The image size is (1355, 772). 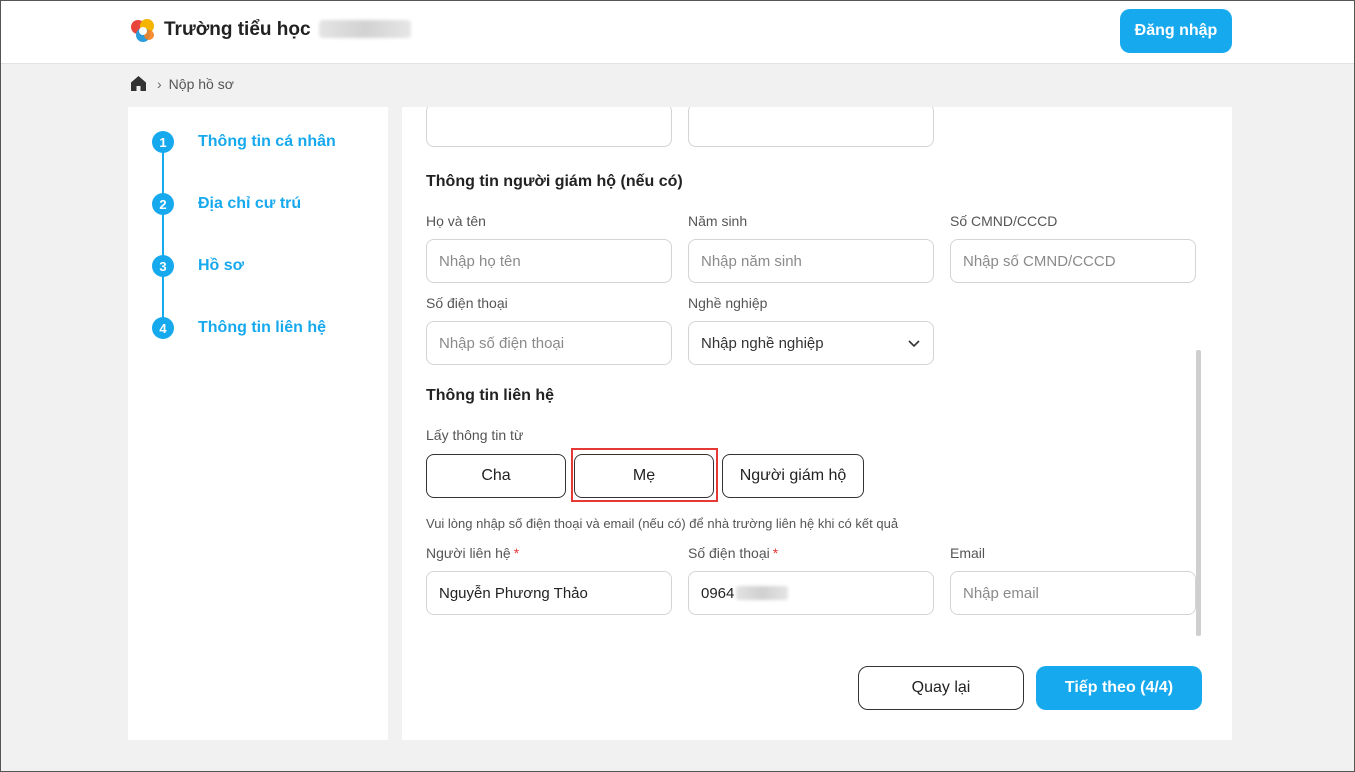 I want to click on field-label: Nghề nghiệp, so click(x=728, y=303).